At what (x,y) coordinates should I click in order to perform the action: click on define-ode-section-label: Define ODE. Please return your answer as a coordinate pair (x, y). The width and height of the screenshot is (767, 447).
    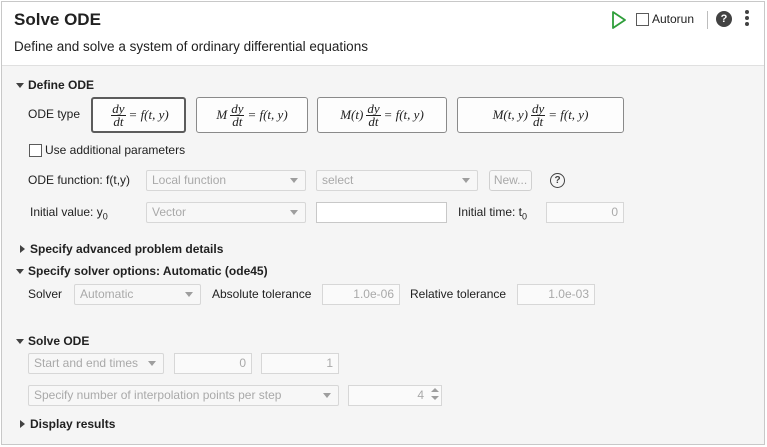
    Looking at the image, I should click on (61, 85).